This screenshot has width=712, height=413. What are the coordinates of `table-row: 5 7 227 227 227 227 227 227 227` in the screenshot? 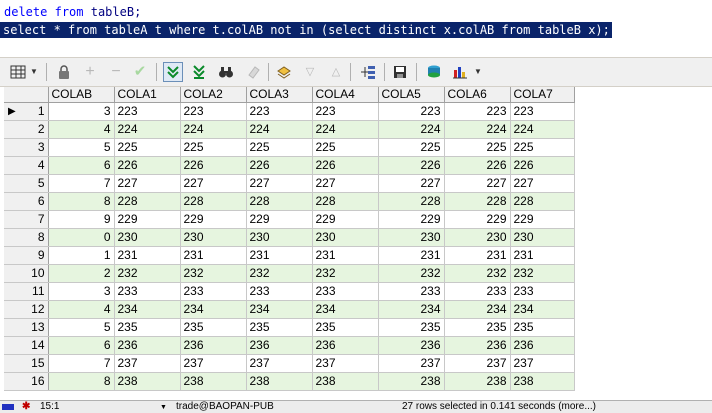 It's located at (289, 183).